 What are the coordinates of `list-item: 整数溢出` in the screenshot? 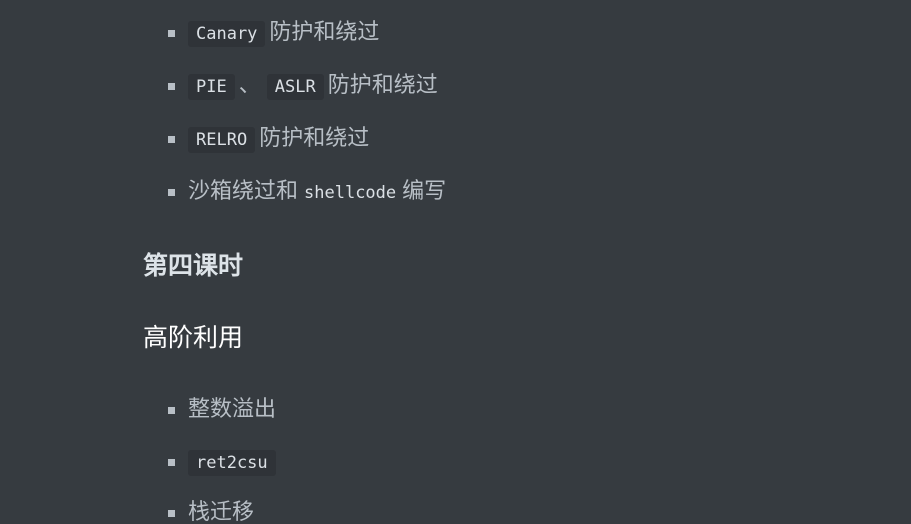 It's located at (209, 410).